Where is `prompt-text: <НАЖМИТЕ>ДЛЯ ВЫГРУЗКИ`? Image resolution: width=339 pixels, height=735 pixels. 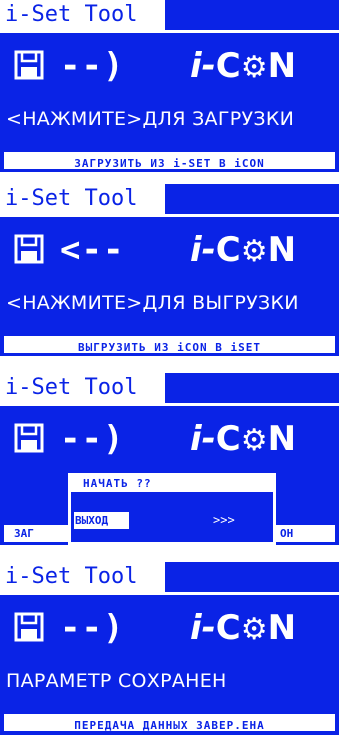
prompt-text: <НАЖМИТЕ>ДЛЯ ВЫГРУЗКИ is located at coordinates (152, 303).